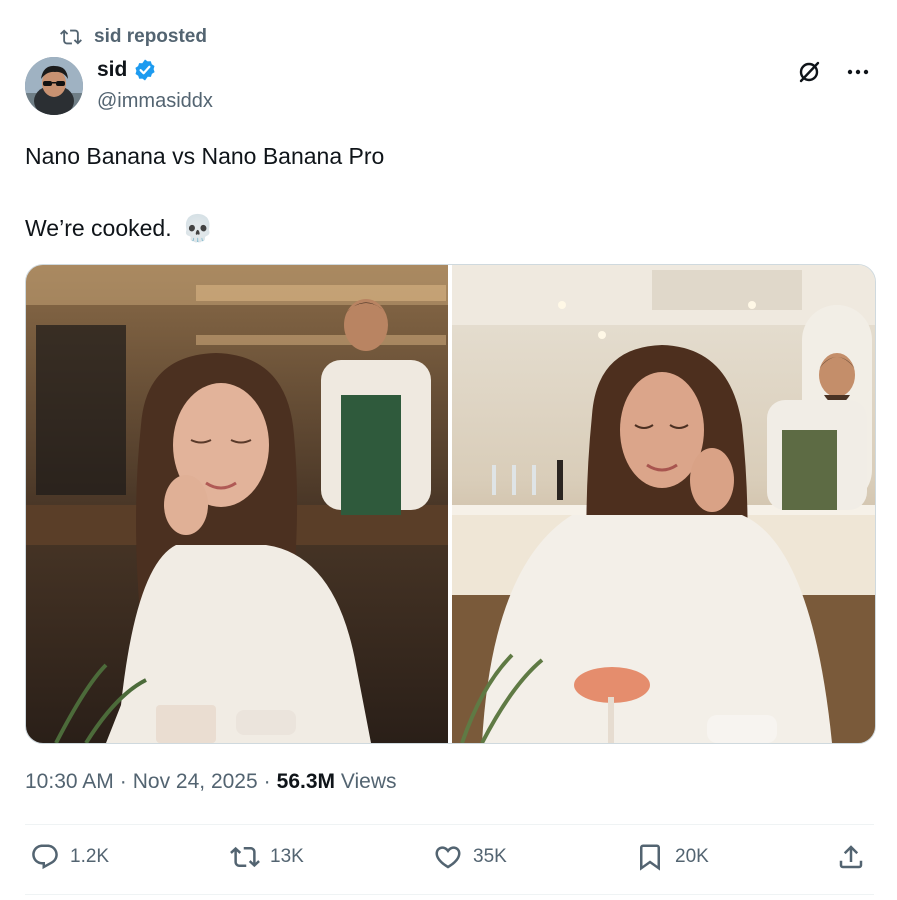  I want to click on post-time: 10:30 AM, so click(69, 782).